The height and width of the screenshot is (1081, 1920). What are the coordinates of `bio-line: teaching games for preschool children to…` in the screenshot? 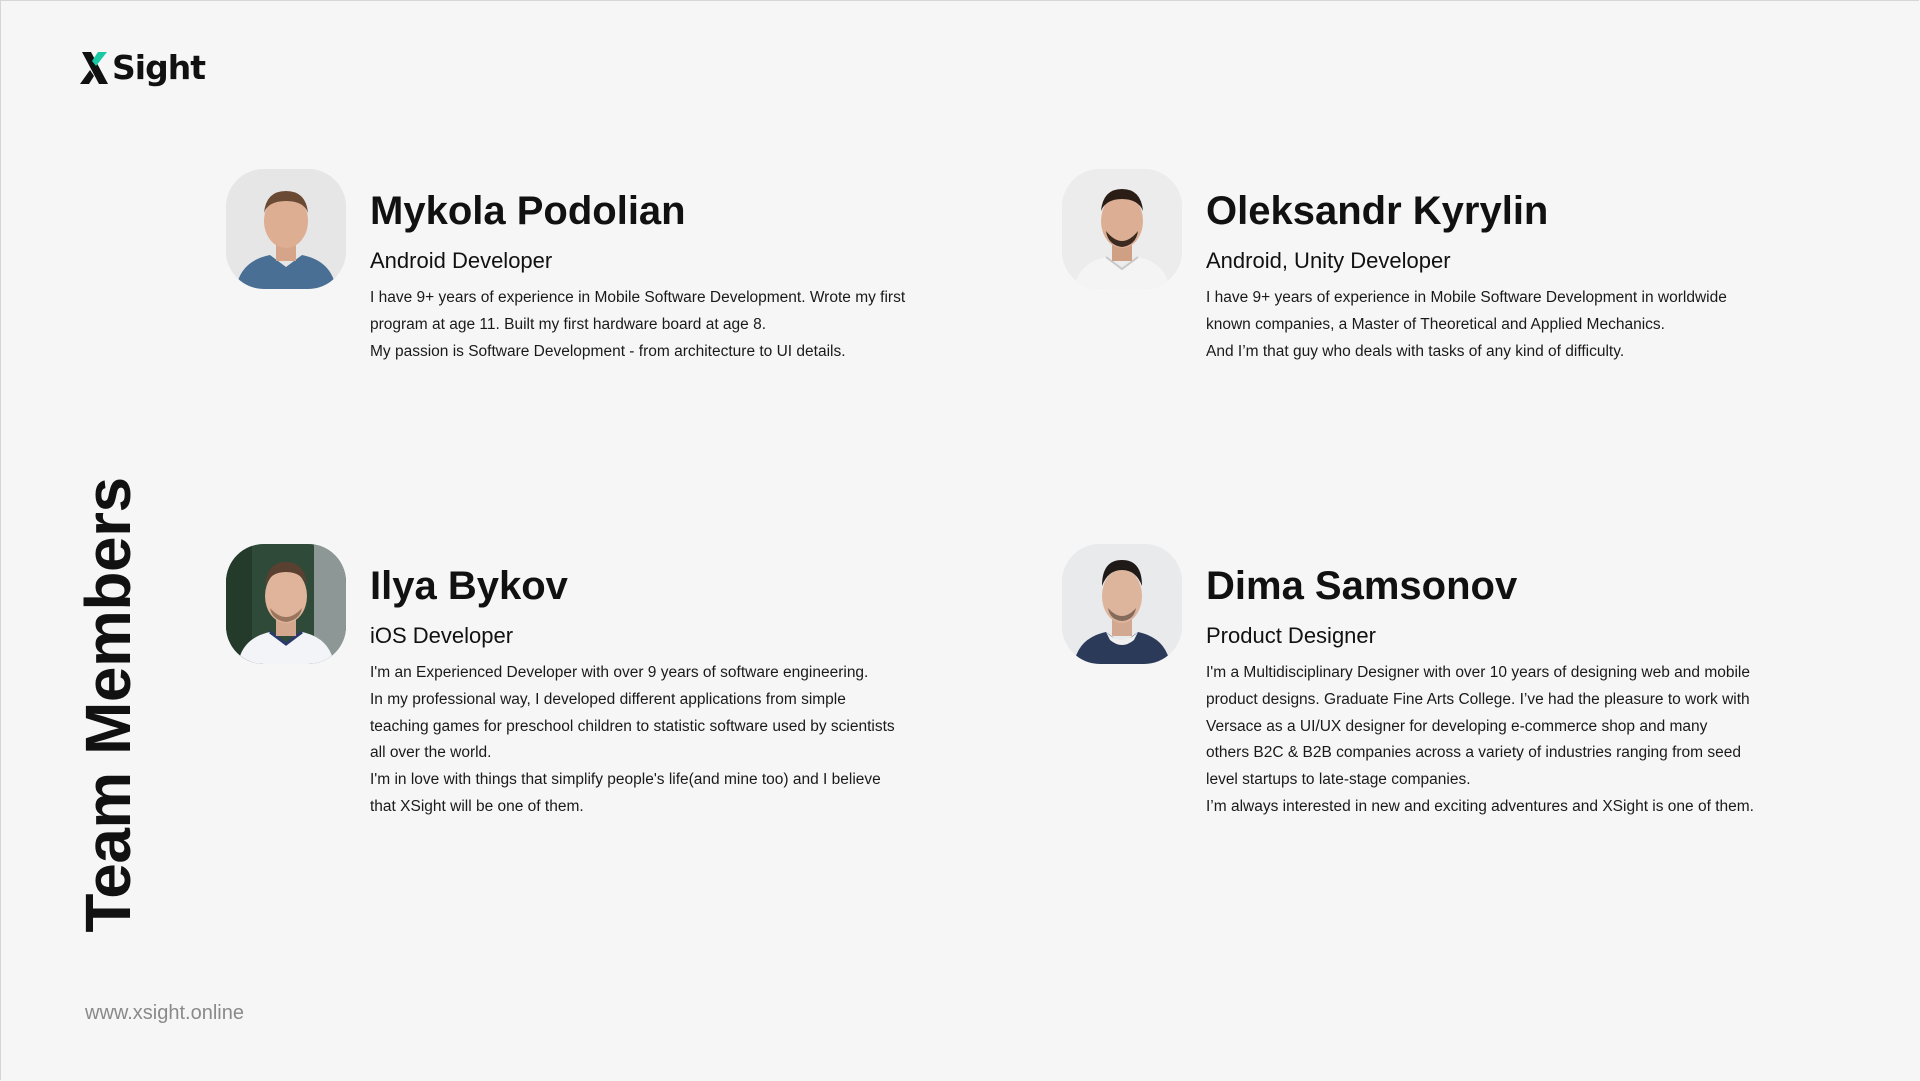 It's located at (632, 726).